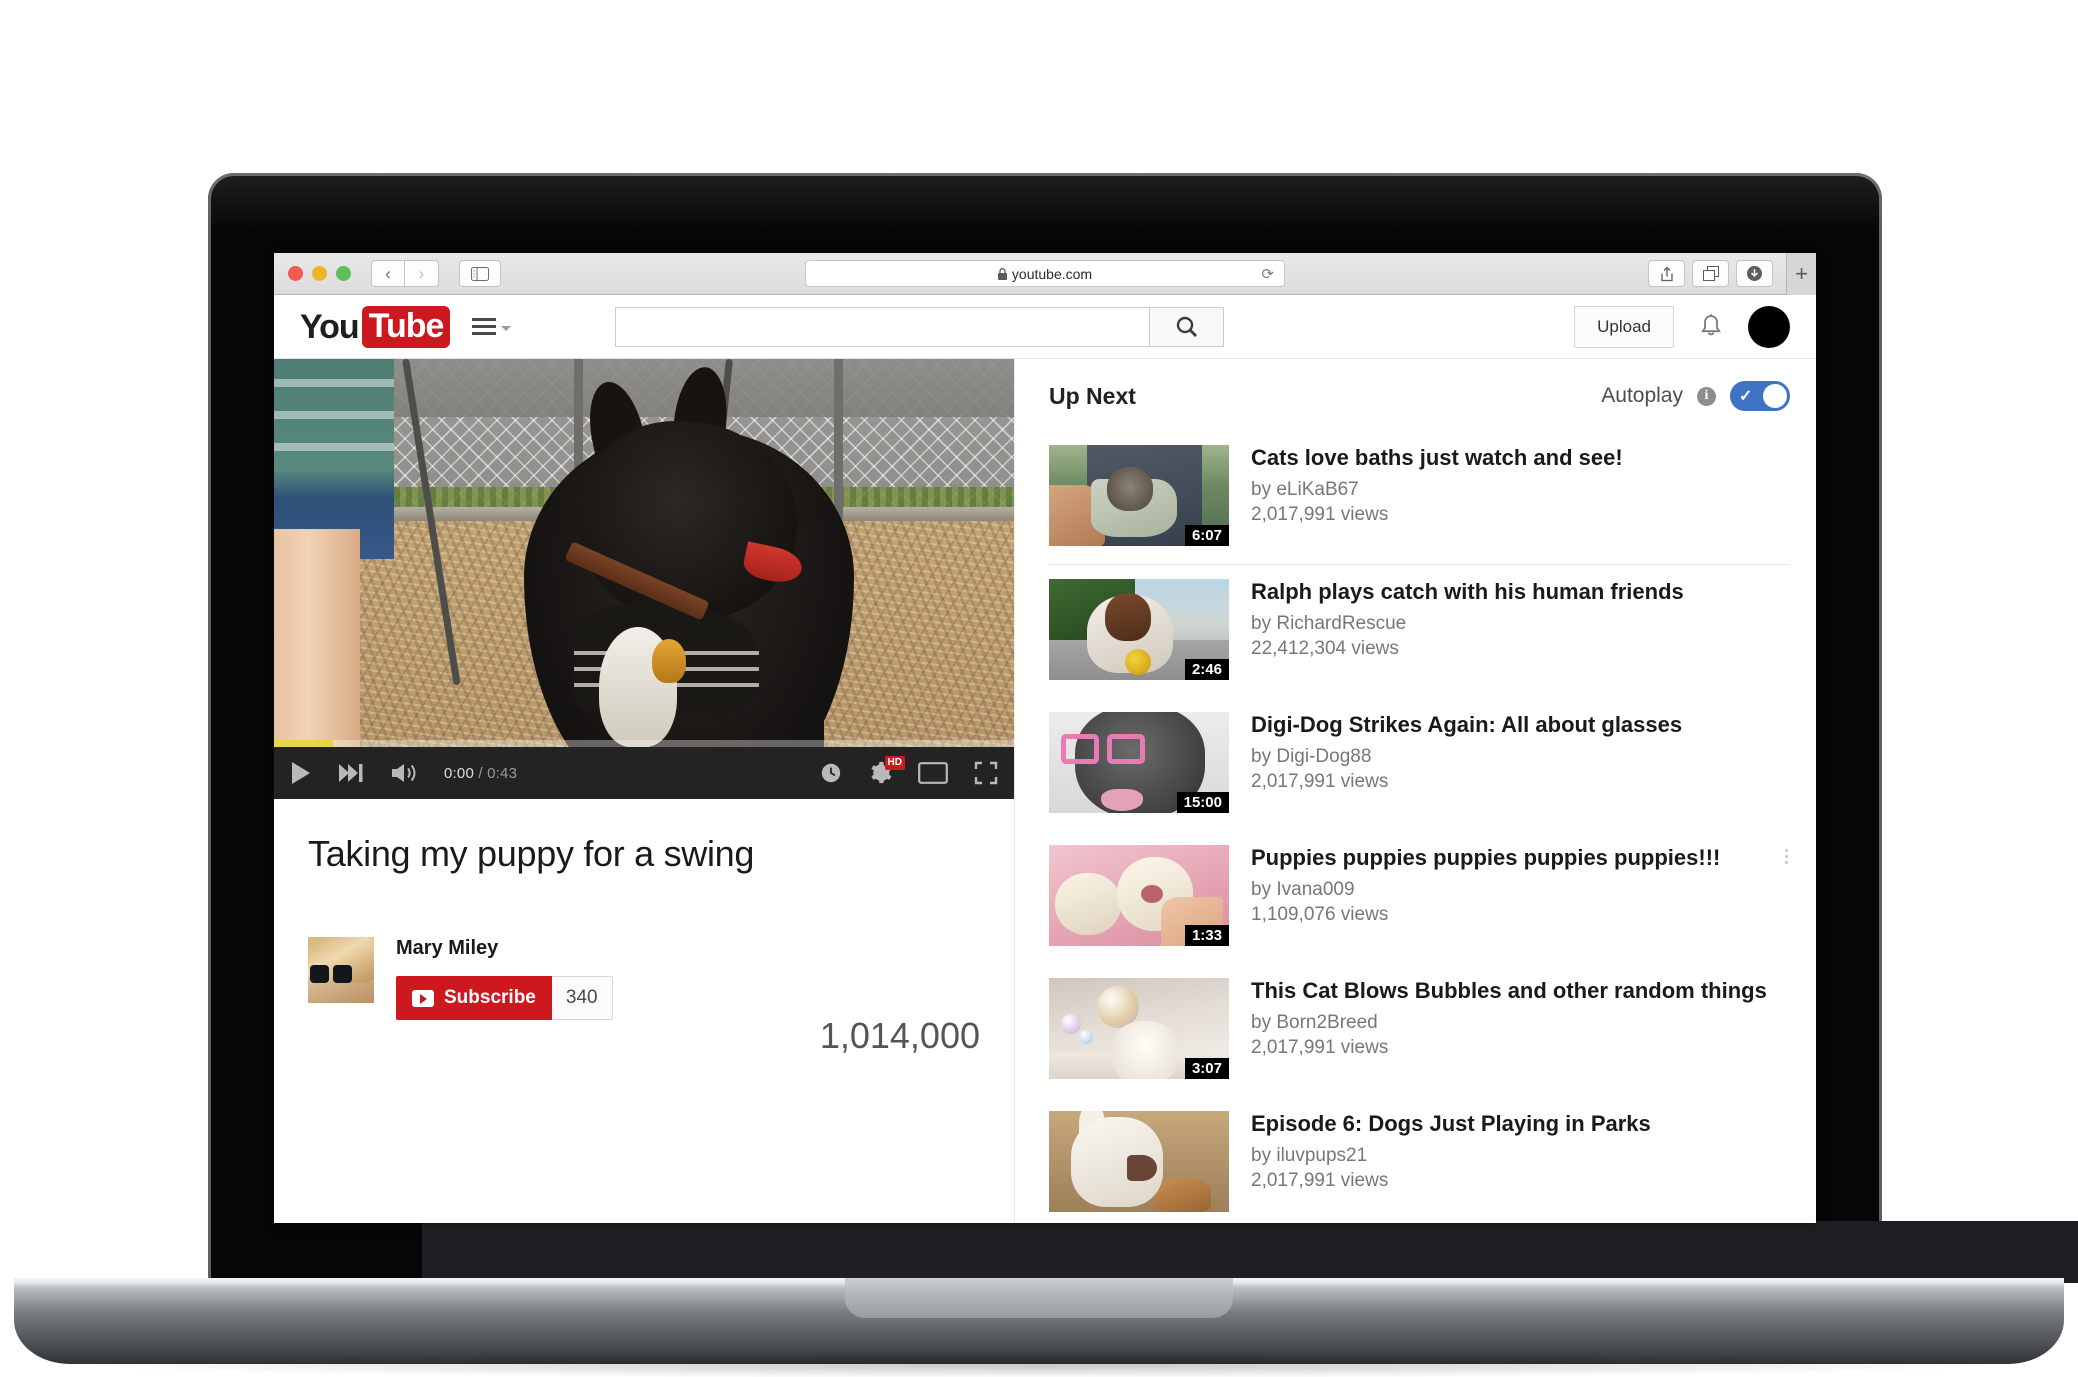 Image resolution: width=2078 pixels, height=1377 pixels. Describe the element at coordinates (330, 326) in the screenshot. I see `logo-you-text: You` at that location.